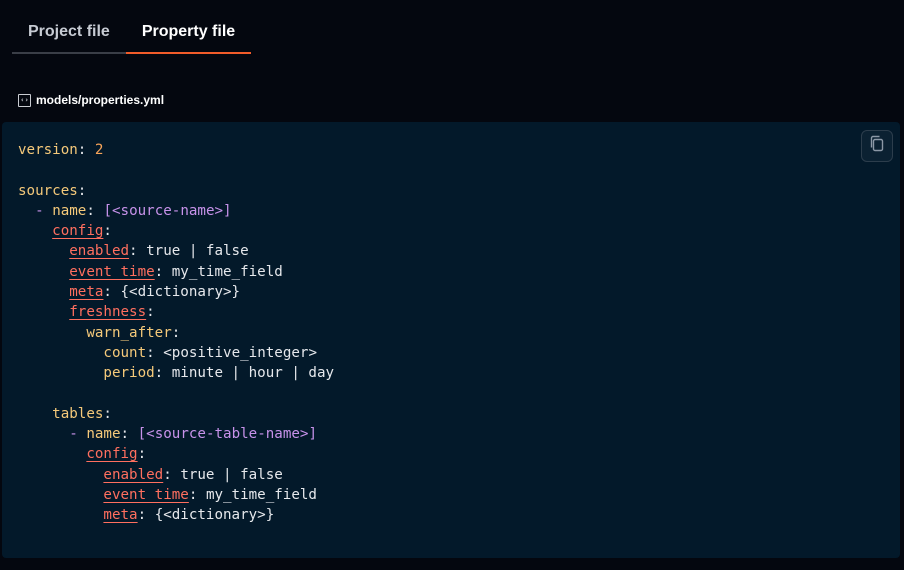  Describe the element at coordinates (61, 150) in the screenshot. I see `code-line: version: 2` at that location.